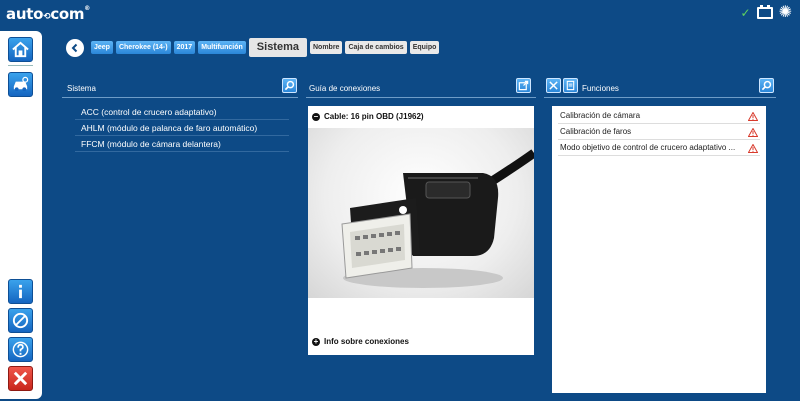  I want to click on crumb-current: Sistema, so click(277, 47).